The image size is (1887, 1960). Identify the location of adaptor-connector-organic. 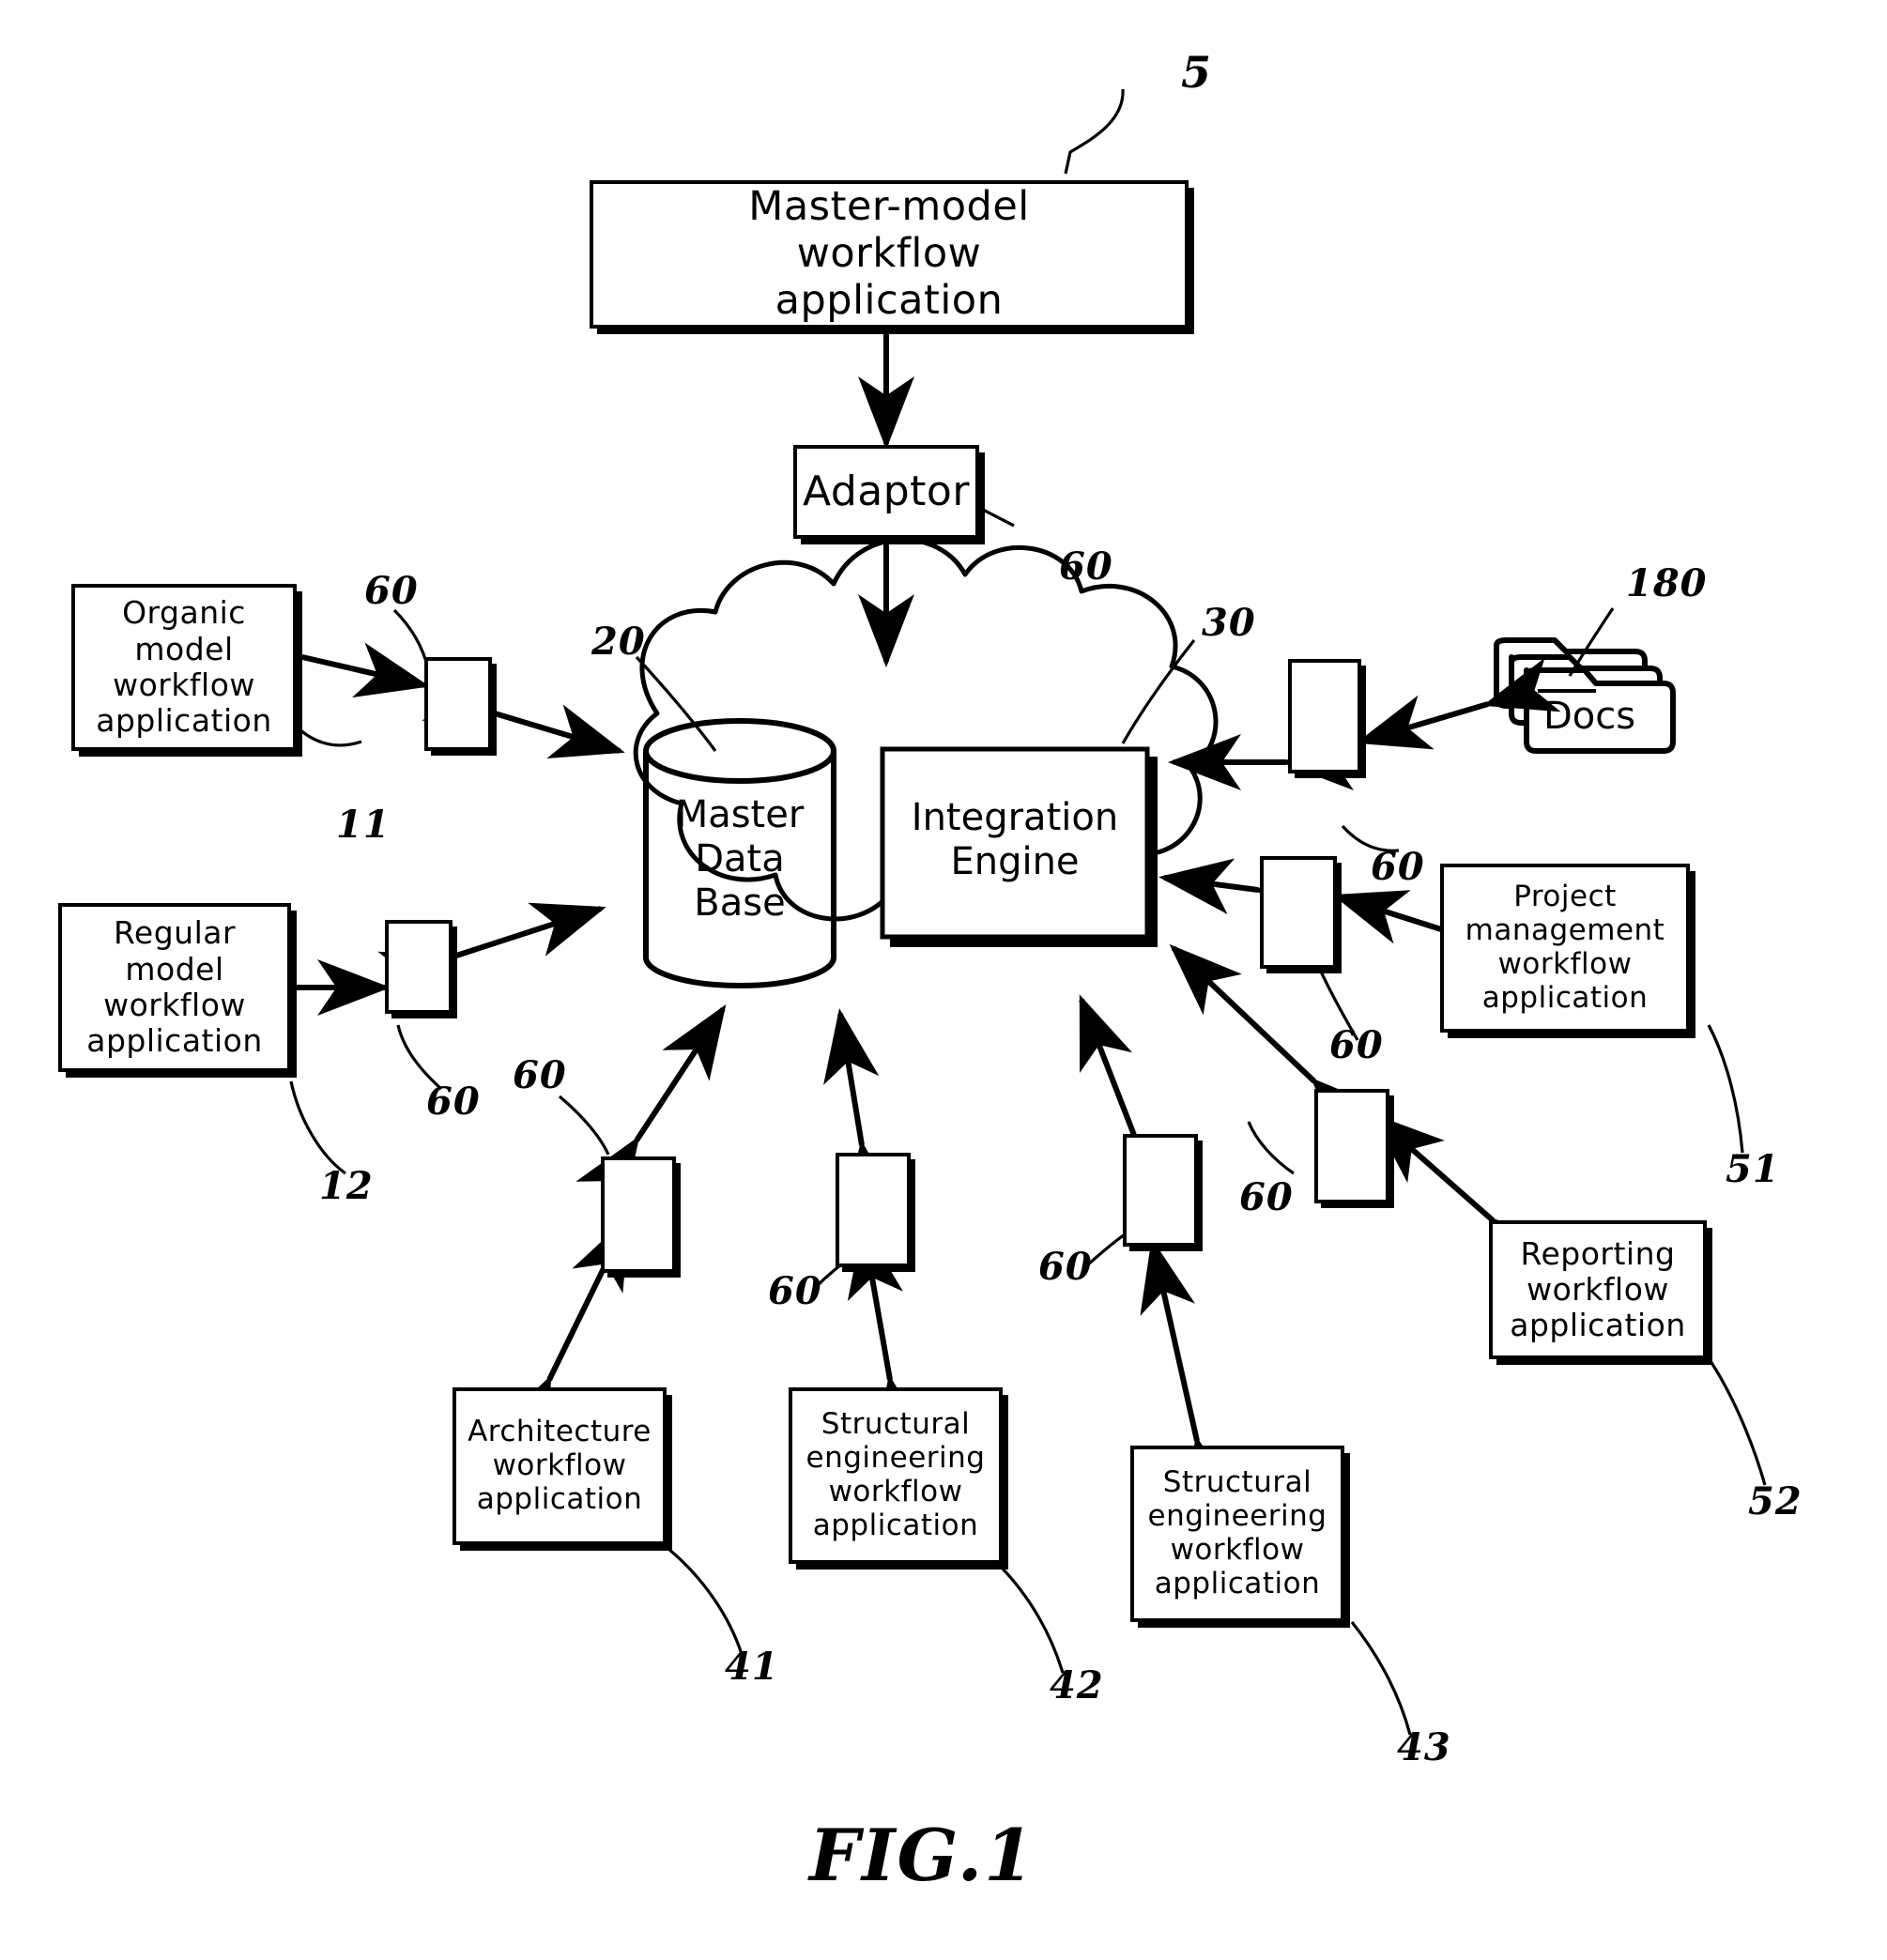
(458, 704).